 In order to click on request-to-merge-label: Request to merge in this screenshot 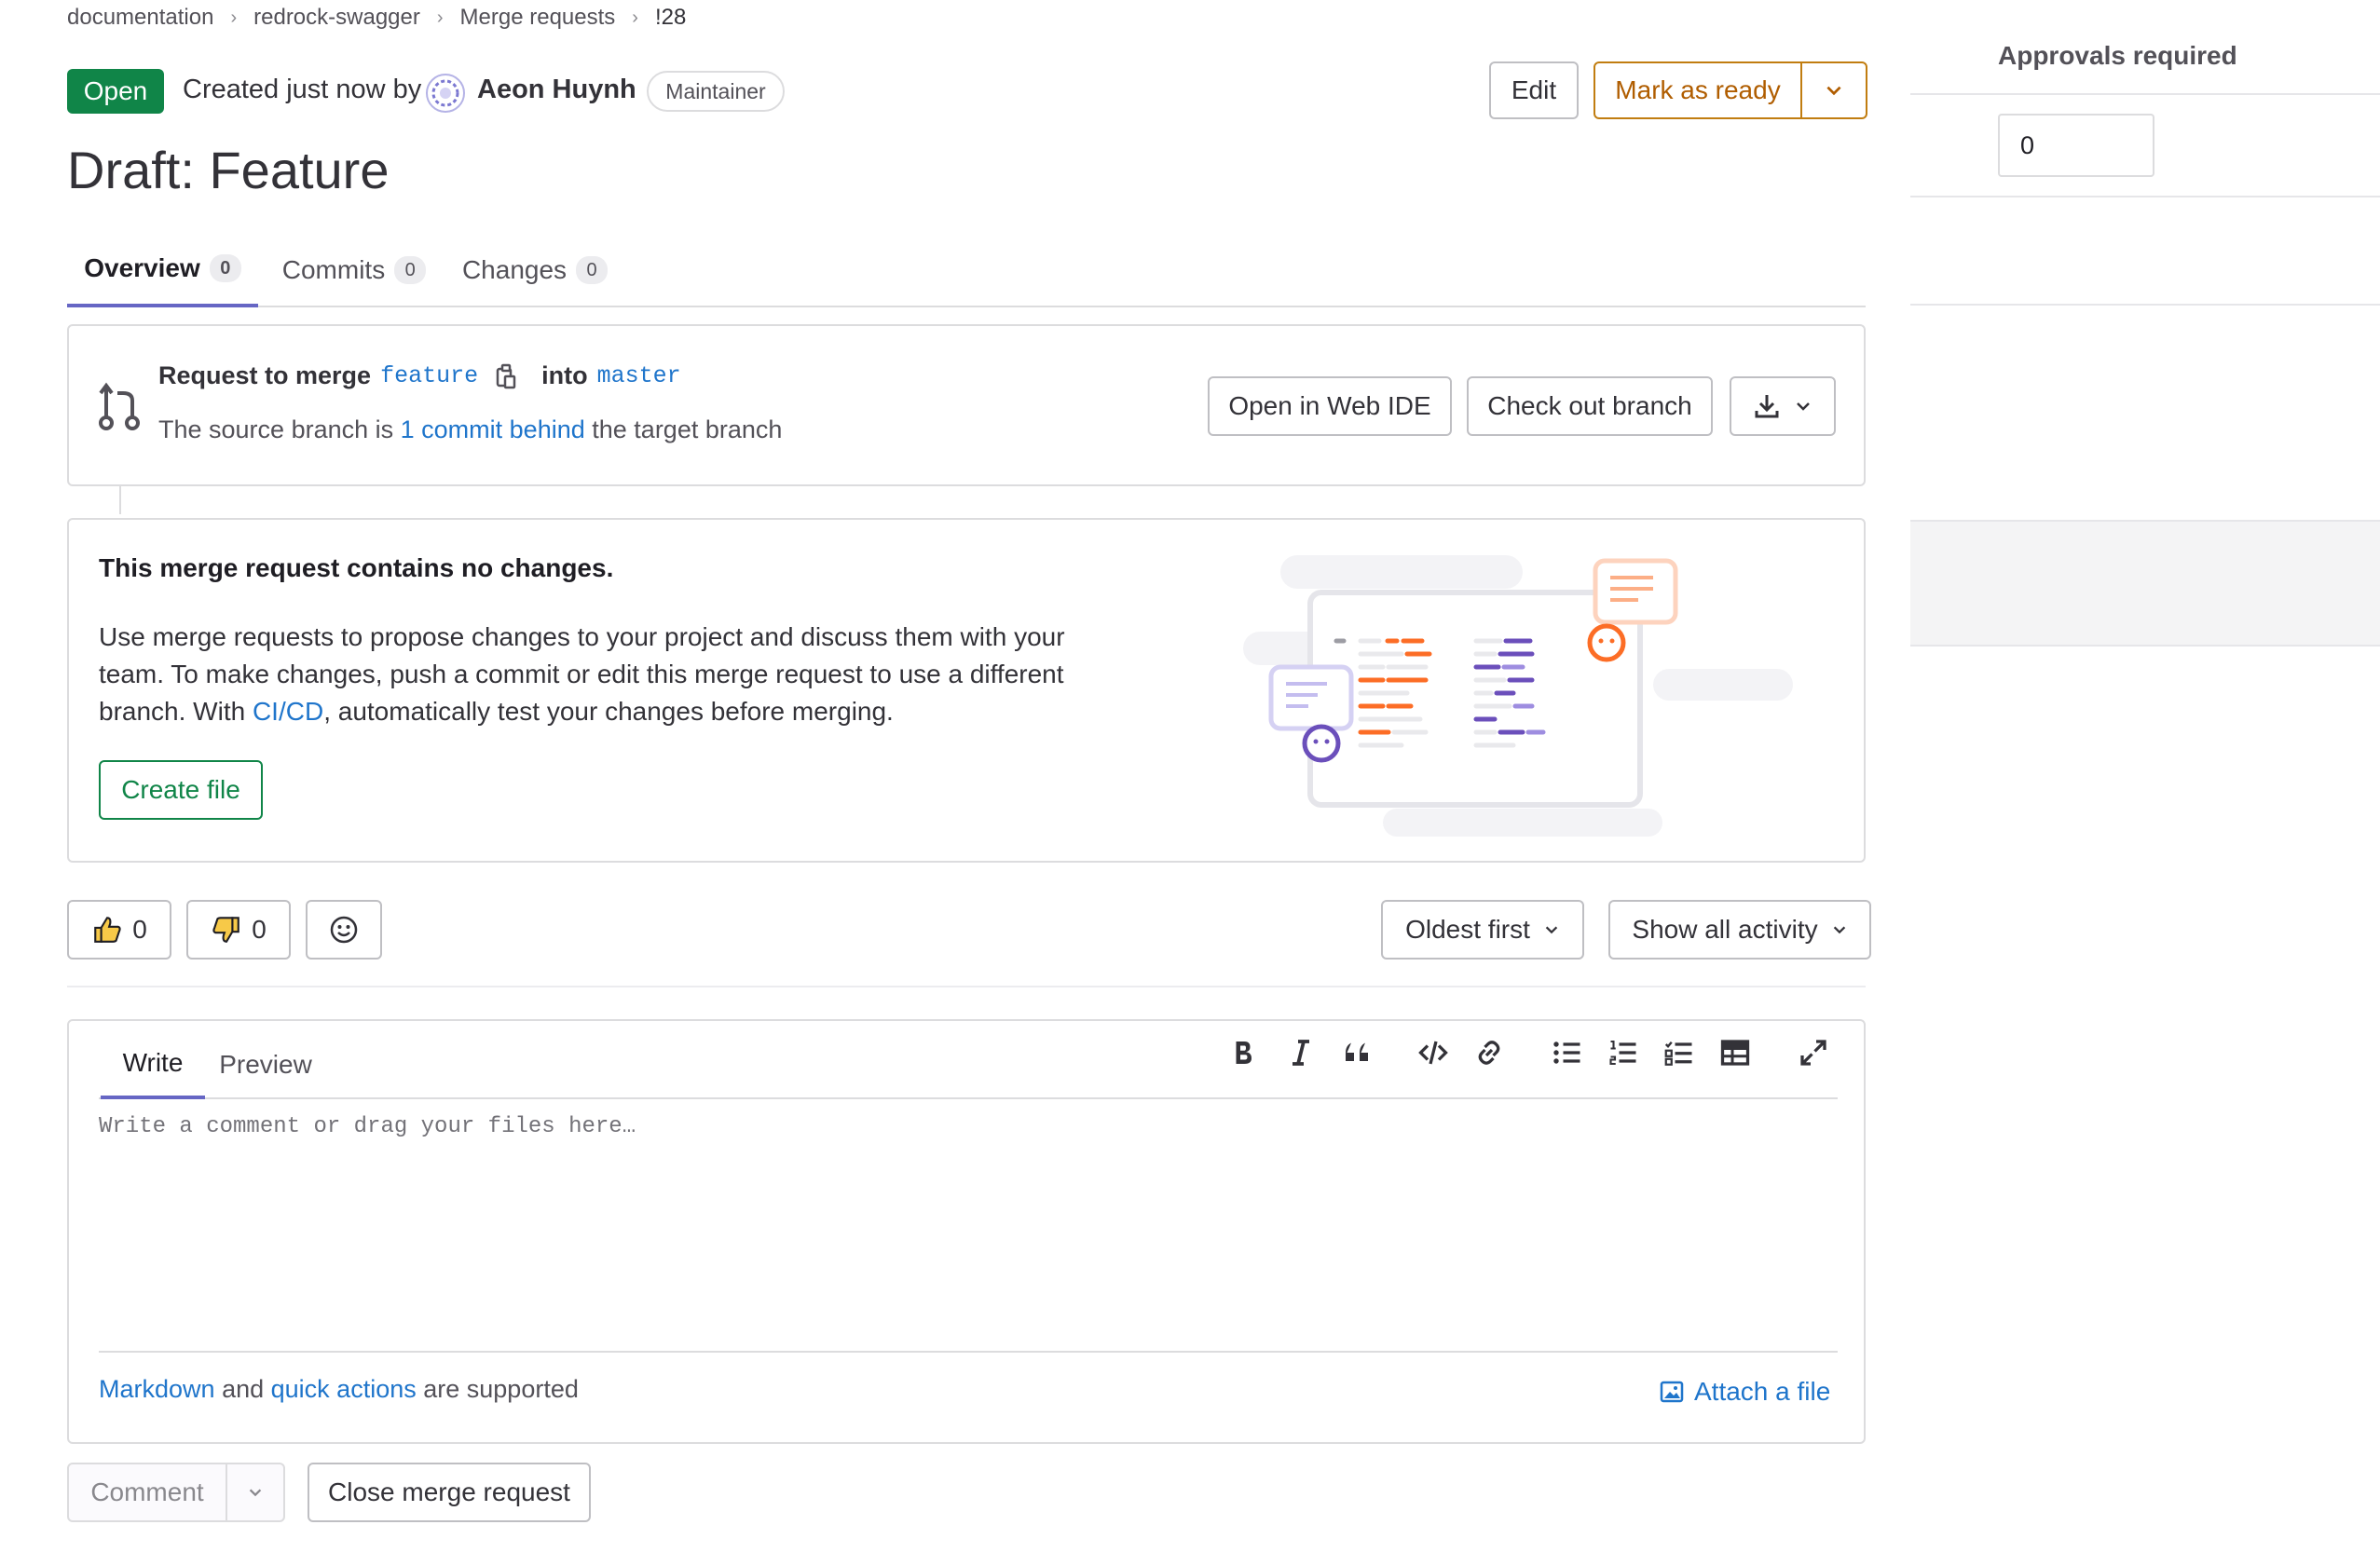, I will do `click(265, 375)`.